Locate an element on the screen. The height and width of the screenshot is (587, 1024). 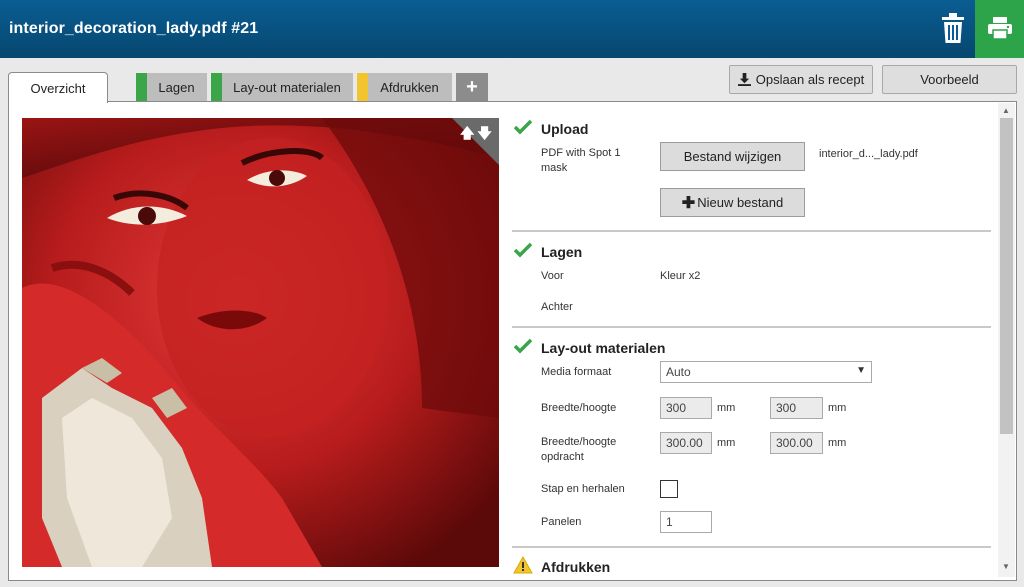
panels-label: Panelen is located at coordinates (561, 522).